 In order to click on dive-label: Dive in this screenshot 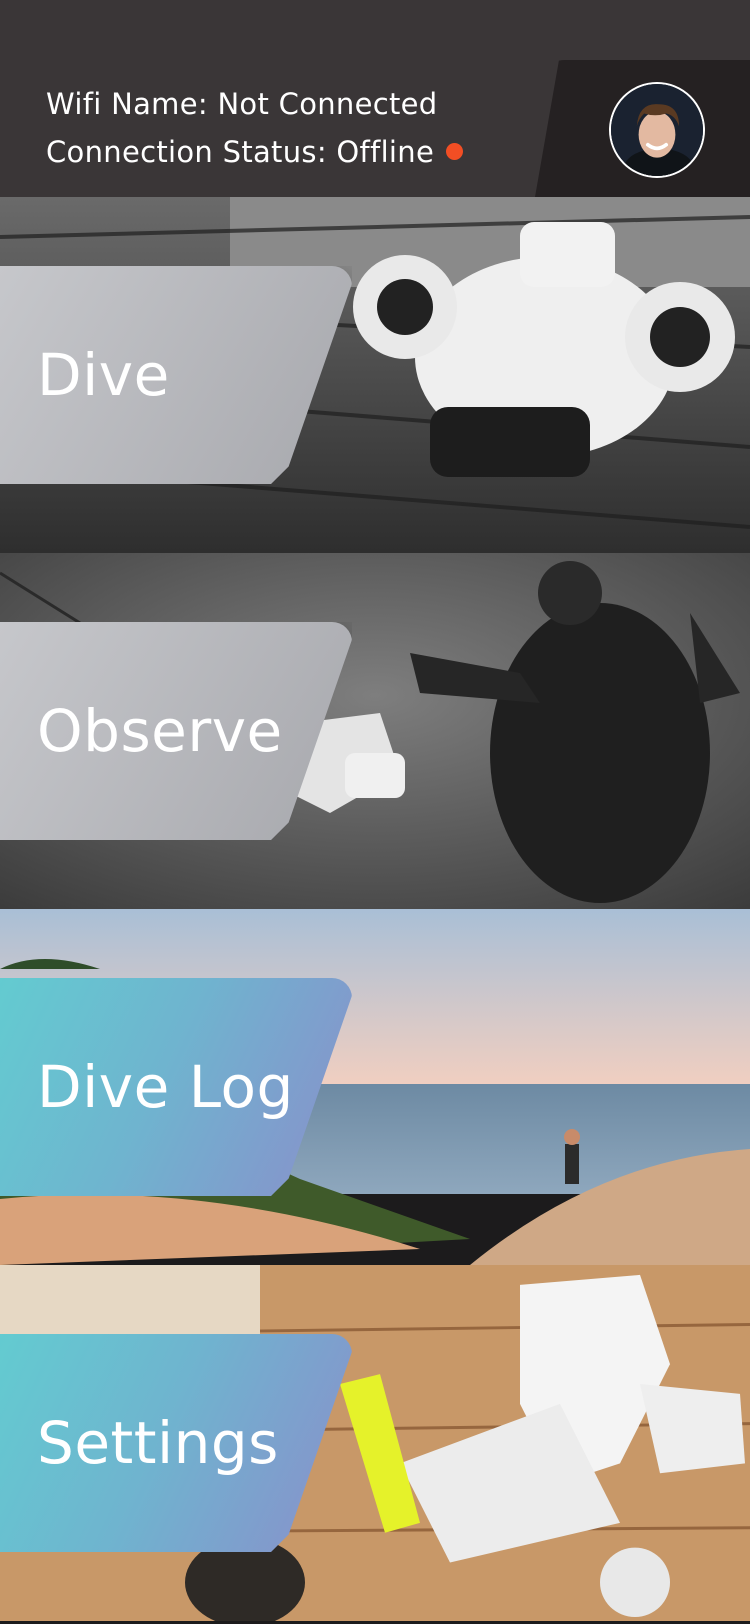, I will do `click(103, 375)`.